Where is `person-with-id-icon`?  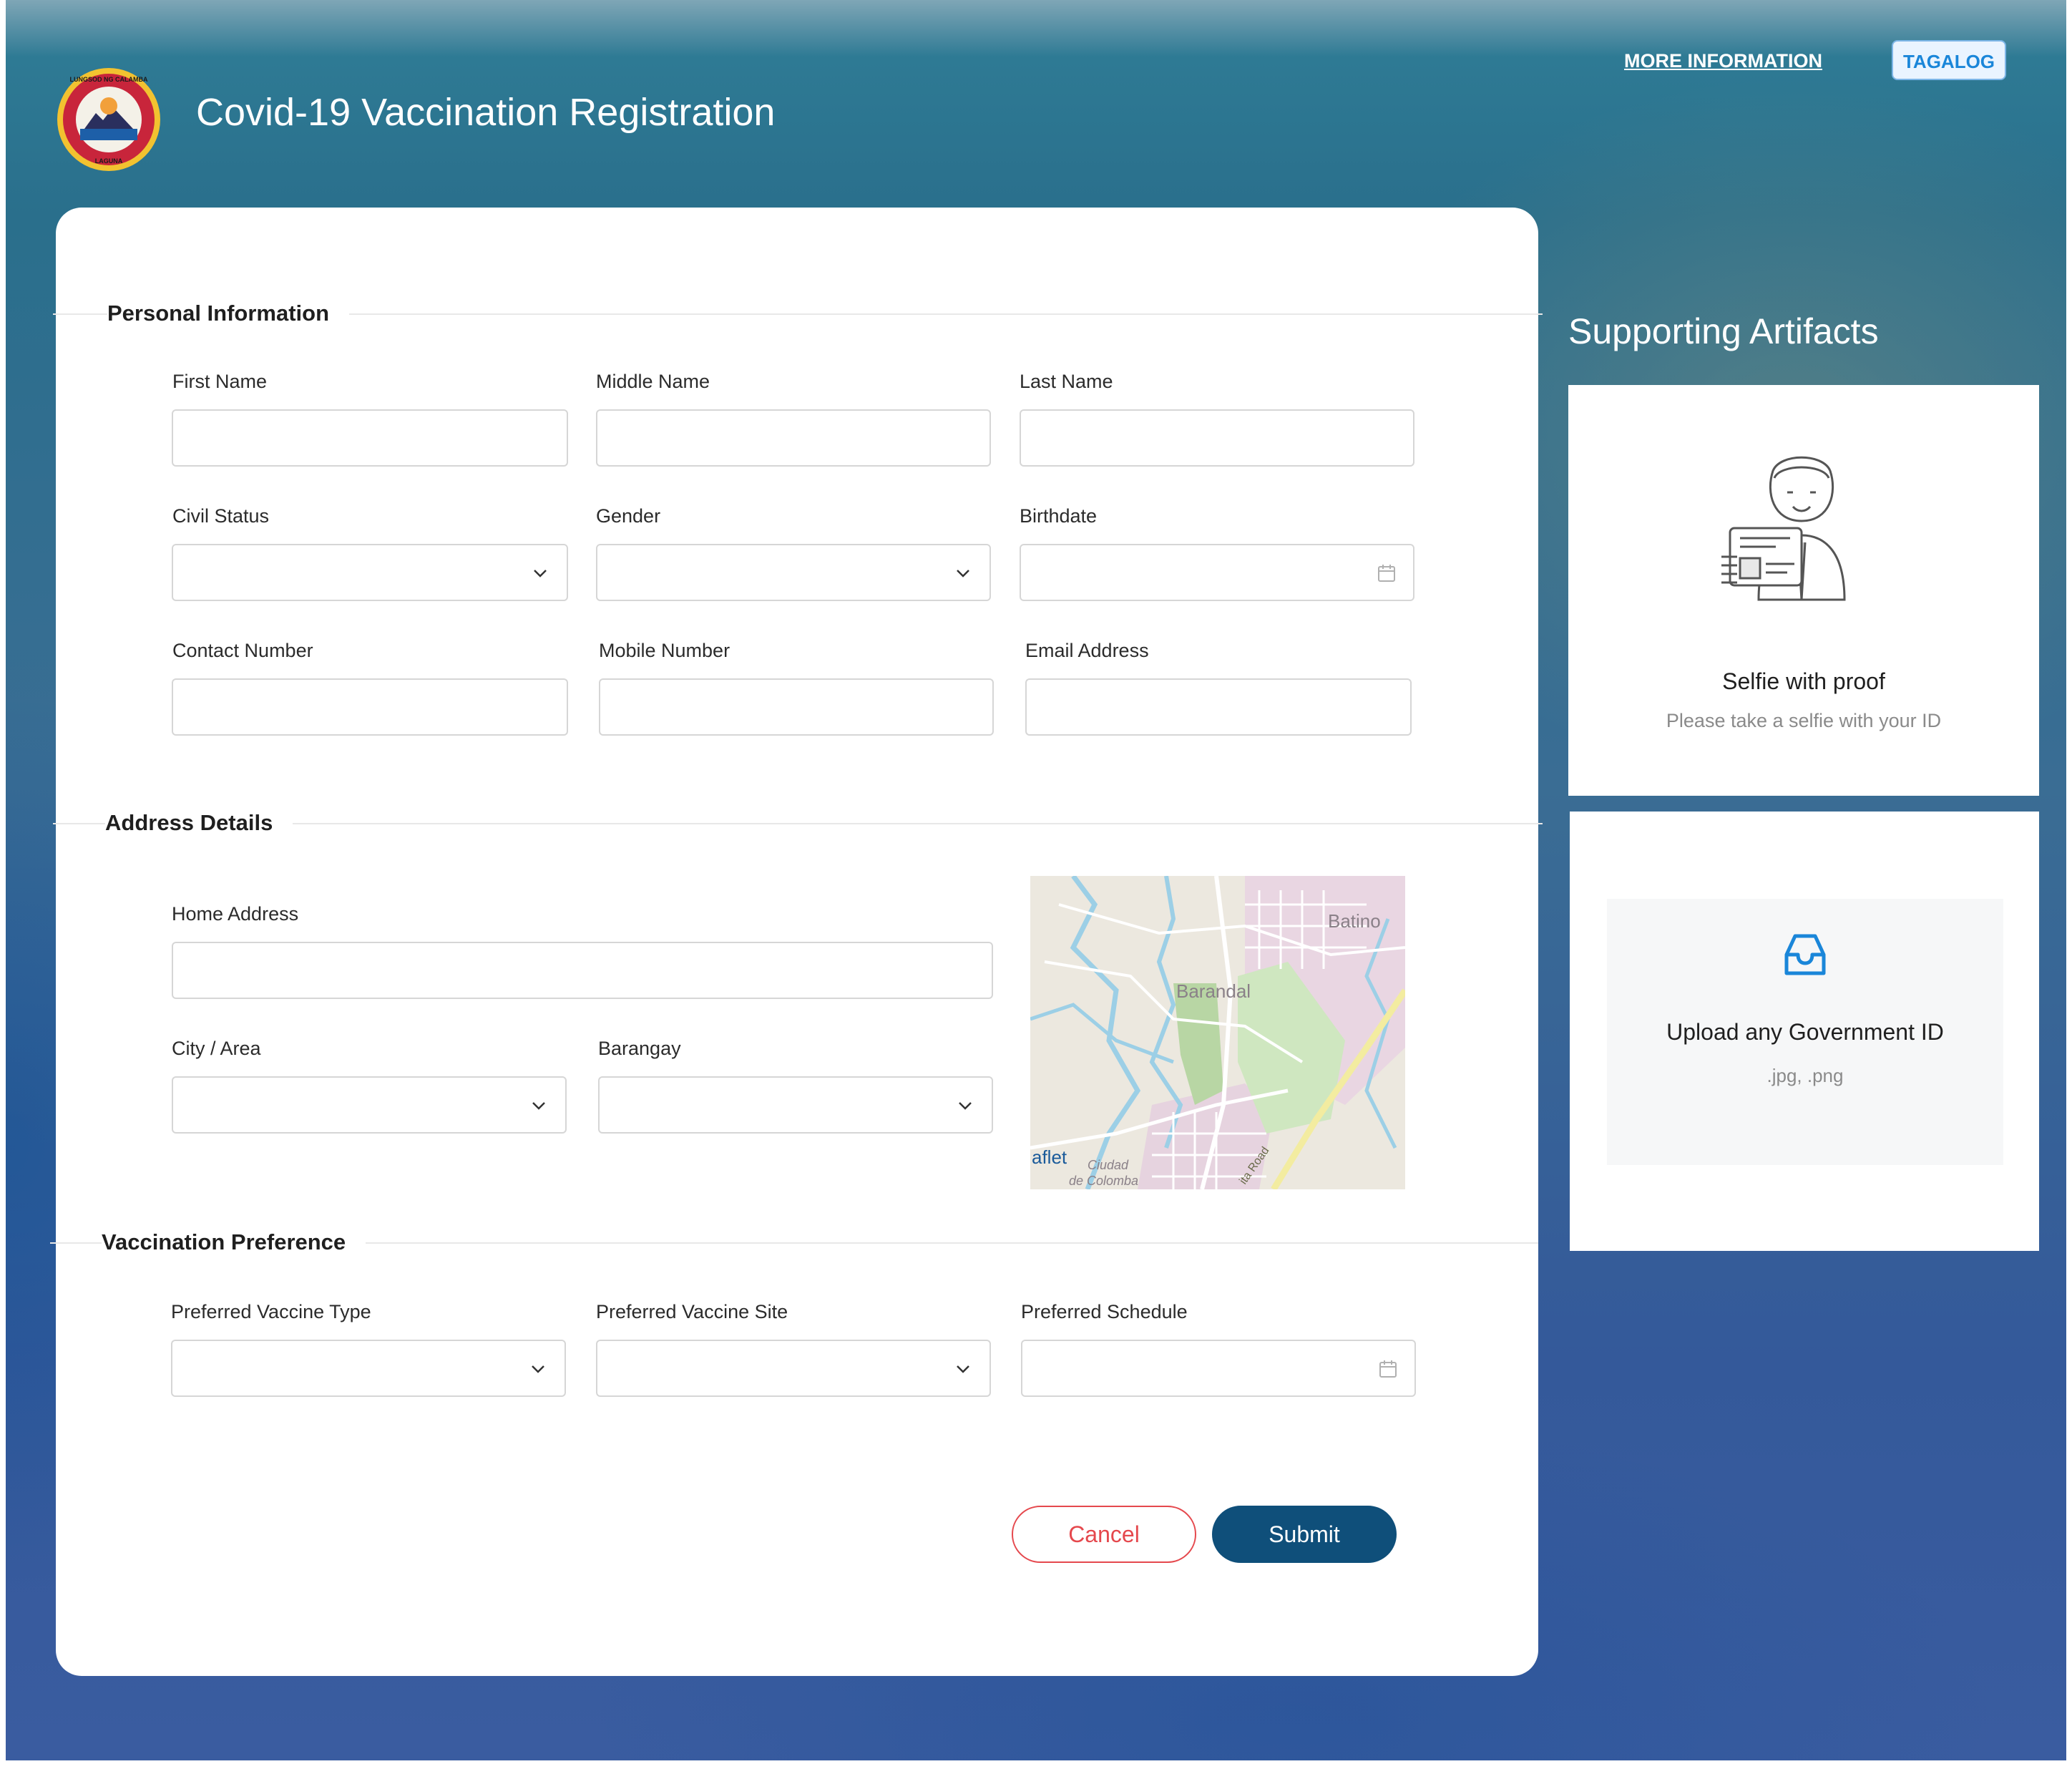 person-with-id-icon is located at coordinates (1784, 528).